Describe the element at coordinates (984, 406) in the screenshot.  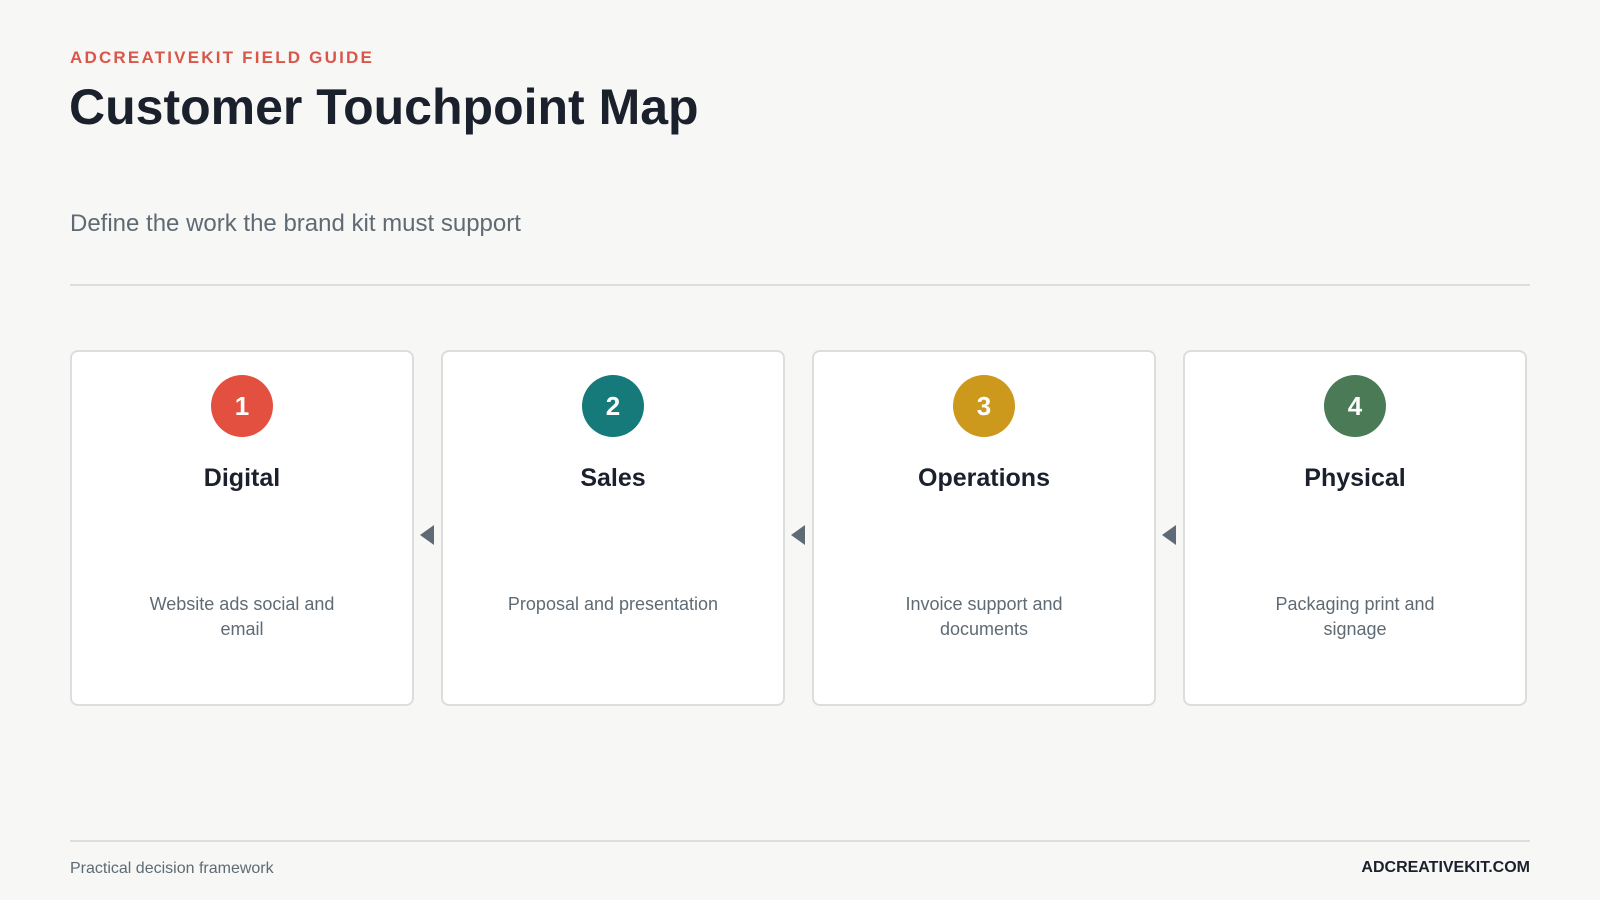
I see `step-number-badge: 3` at that location.